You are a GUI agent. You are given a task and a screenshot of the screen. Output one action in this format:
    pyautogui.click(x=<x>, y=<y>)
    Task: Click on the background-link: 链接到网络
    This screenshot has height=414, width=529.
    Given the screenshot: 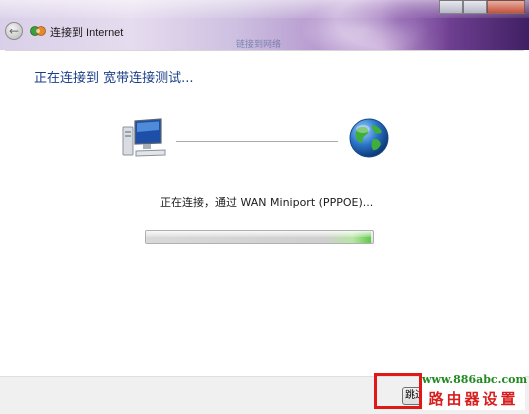 What is the action you would take?
    pyautogui.click(x=259, y=44)
    